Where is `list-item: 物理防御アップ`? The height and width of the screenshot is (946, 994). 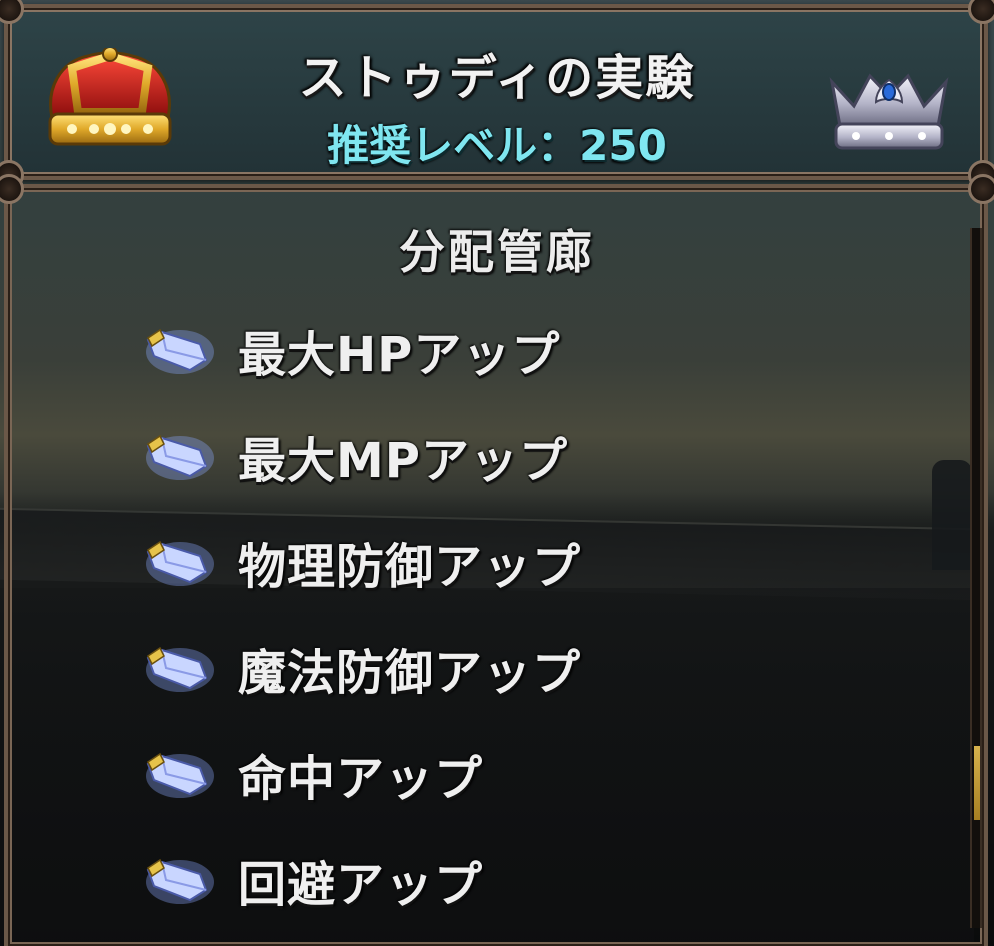
list-item: 物理防御アップ is located at coordinates (420, 562).